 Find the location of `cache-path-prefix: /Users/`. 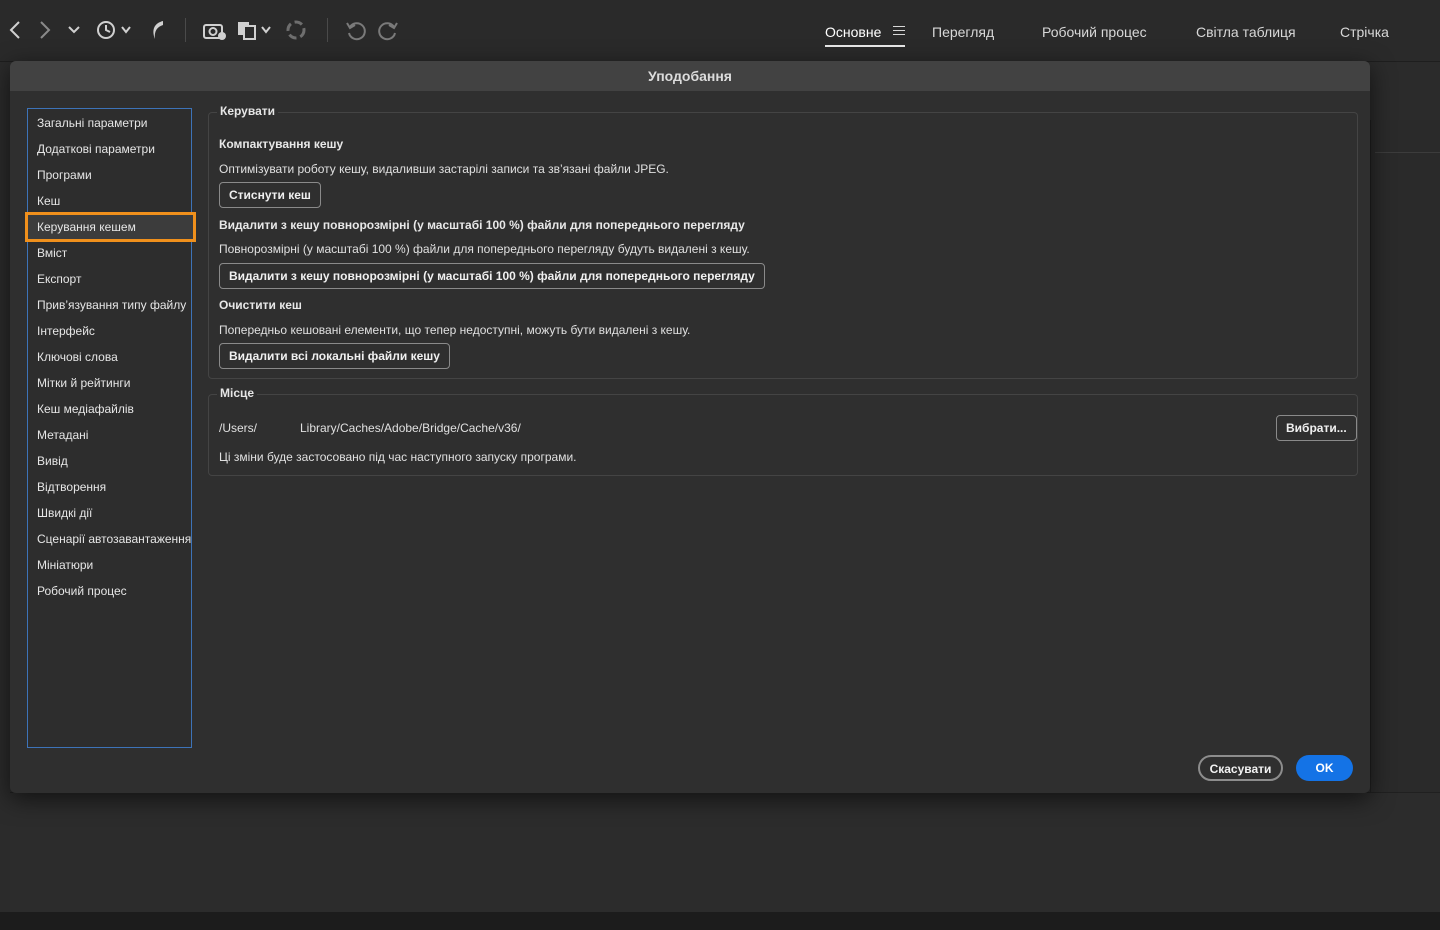

cache-path-prefix: /Users/ is located at coordinates (238, 428).